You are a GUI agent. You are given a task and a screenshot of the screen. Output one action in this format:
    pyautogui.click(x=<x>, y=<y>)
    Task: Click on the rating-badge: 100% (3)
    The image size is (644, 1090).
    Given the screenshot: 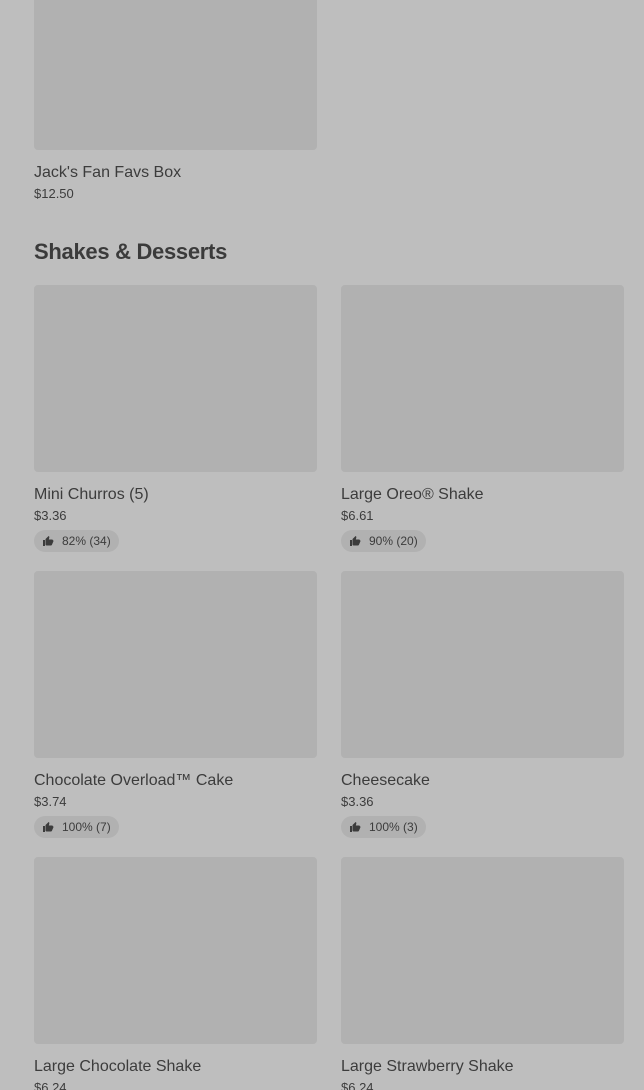 What is the action you would take?
    pyautogui.click(x=383, y=827)
    